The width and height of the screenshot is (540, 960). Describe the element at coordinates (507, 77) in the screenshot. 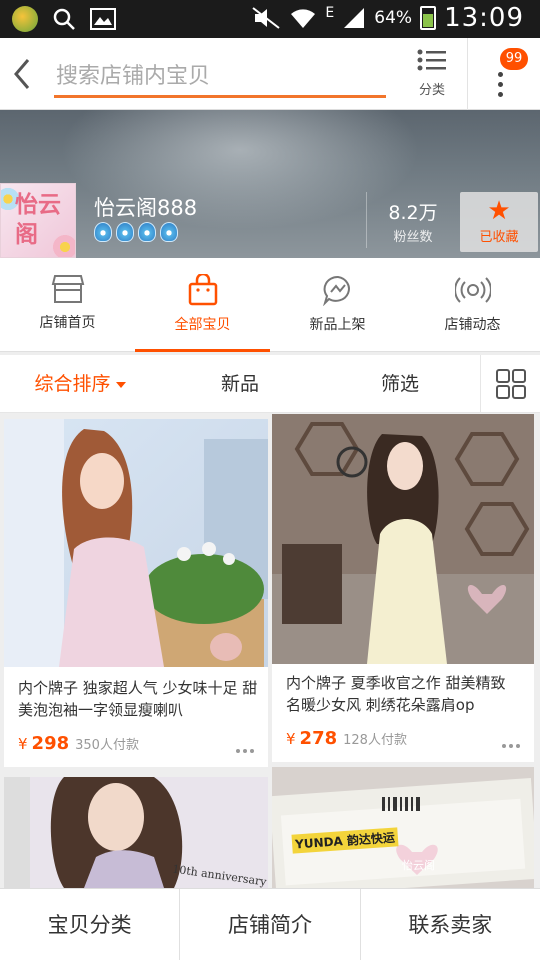

I see `more-menu-button: 99` at that location.